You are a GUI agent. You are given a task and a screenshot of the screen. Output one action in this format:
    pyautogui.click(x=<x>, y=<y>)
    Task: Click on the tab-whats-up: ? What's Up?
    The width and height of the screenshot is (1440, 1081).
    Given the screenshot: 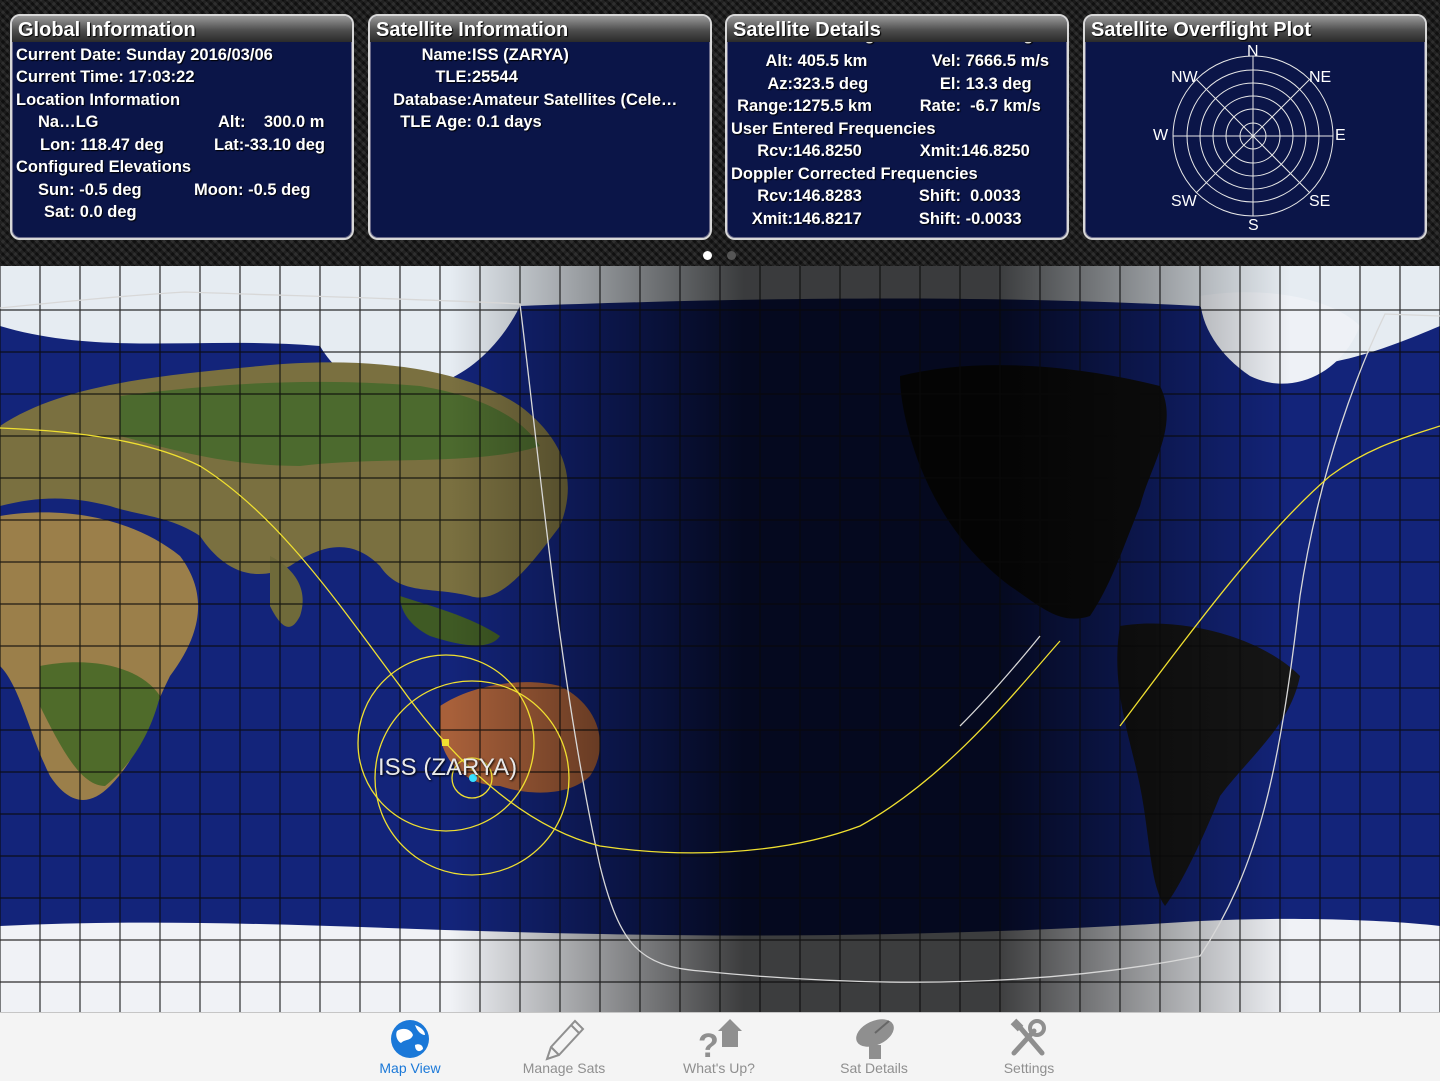 What is the action you would take?
    pyautogui.click(x=719, y=1047)
    